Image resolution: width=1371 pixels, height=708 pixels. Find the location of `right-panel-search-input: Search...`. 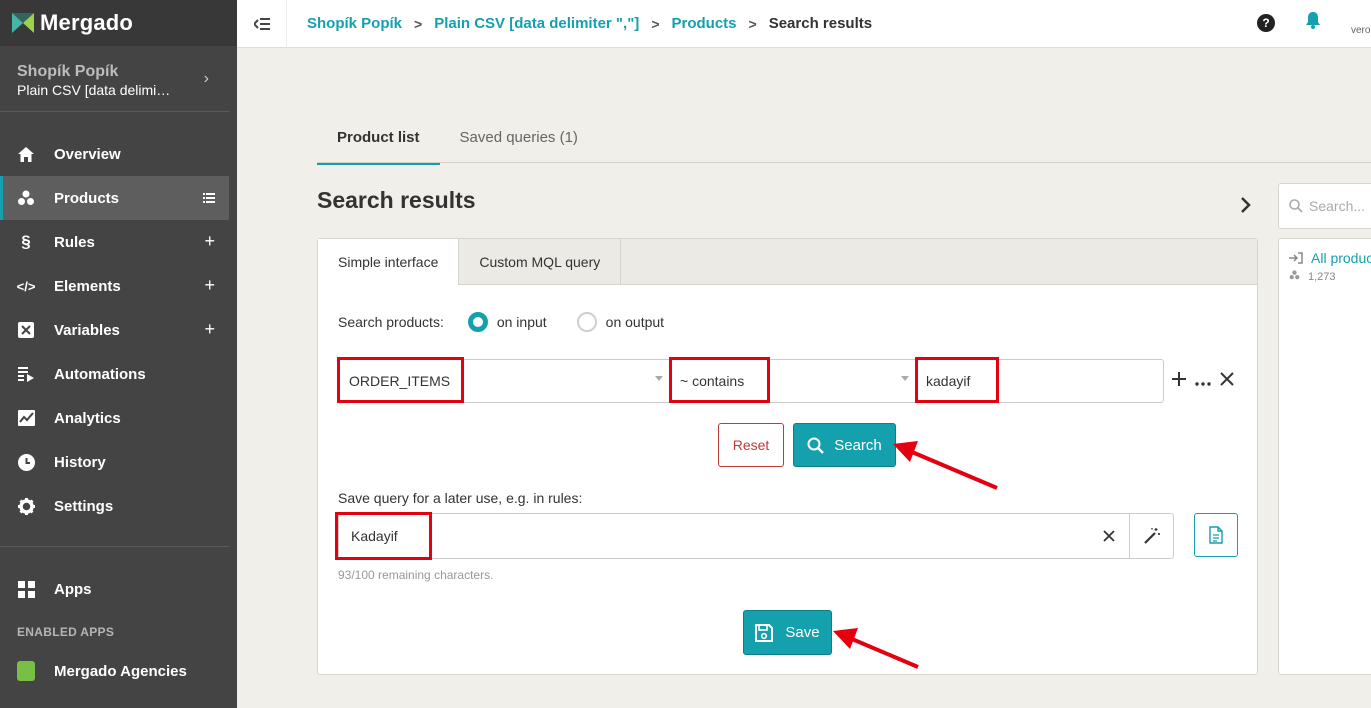

right-panel-search-input: Search... is located at coordinates (1324, 206).